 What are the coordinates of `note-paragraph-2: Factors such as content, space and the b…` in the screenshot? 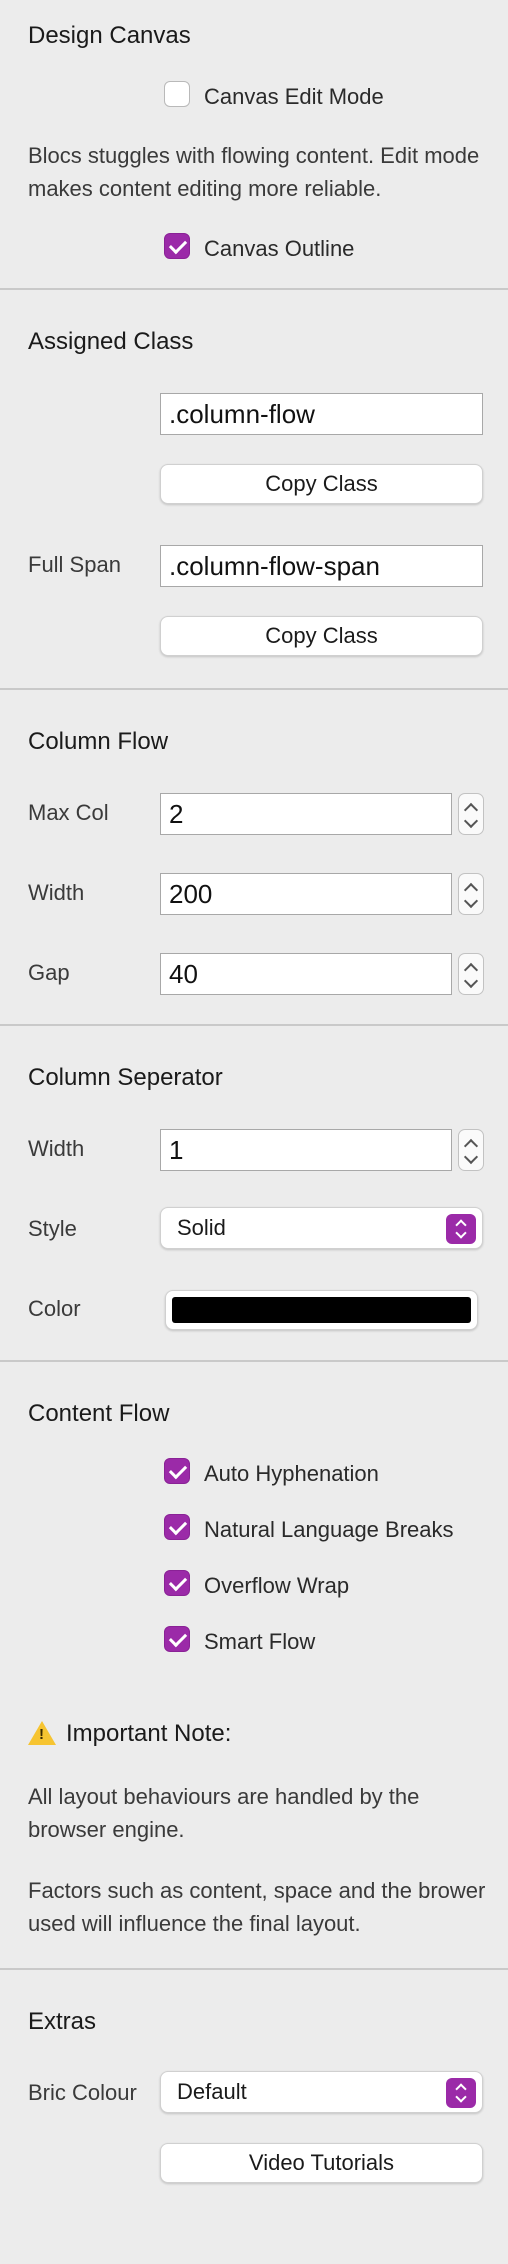 It's located at (257, 1907).